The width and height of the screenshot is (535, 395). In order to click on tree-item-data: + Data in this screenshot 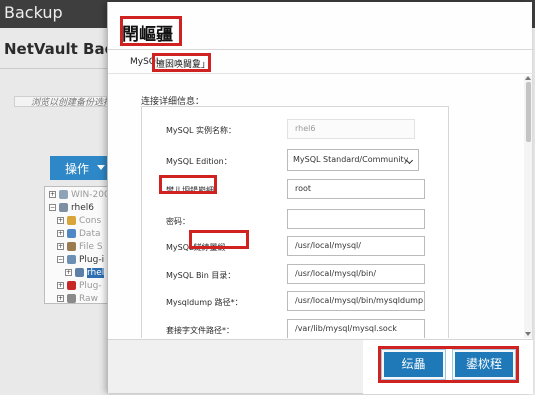, I will do `click(79, 235)`.